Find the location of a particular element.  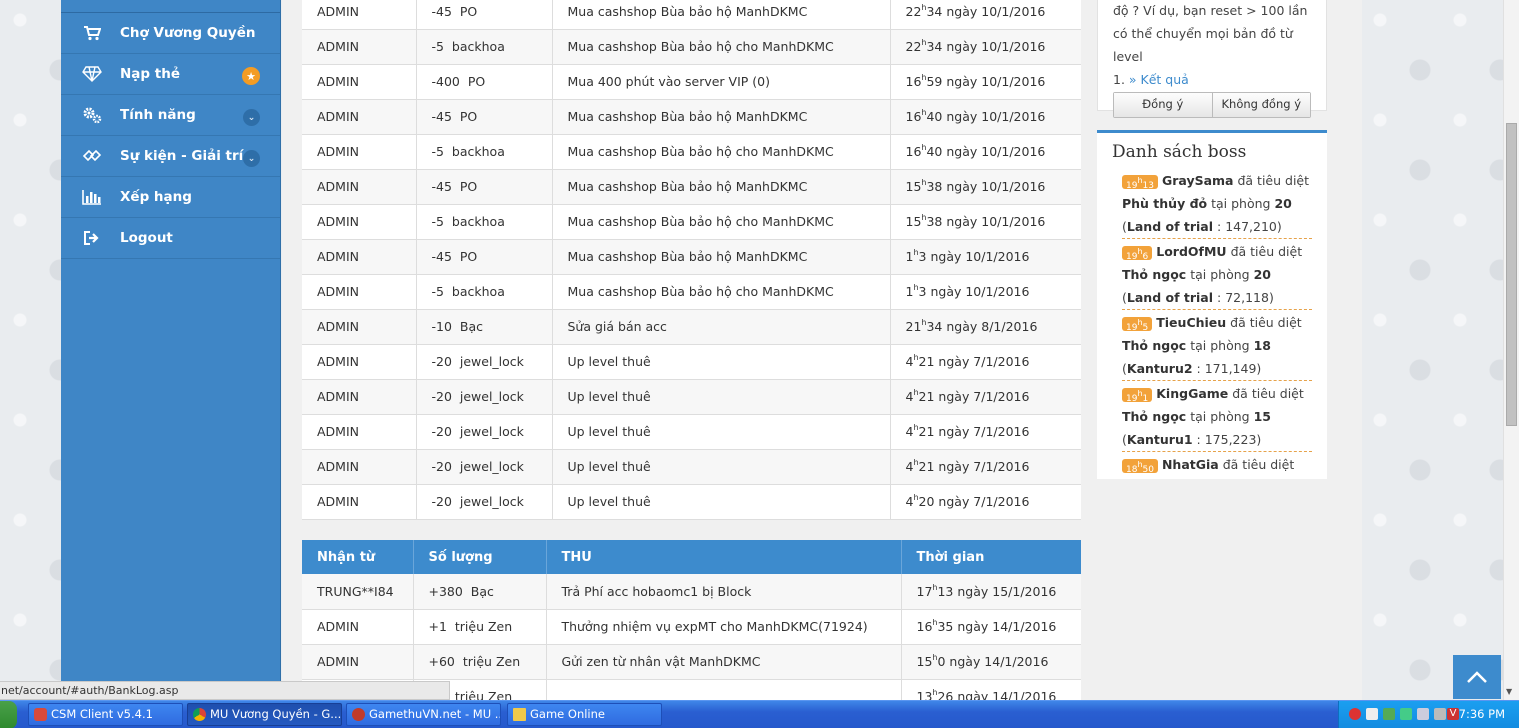

amount-value: +60 is located at coordinates (441, 661).